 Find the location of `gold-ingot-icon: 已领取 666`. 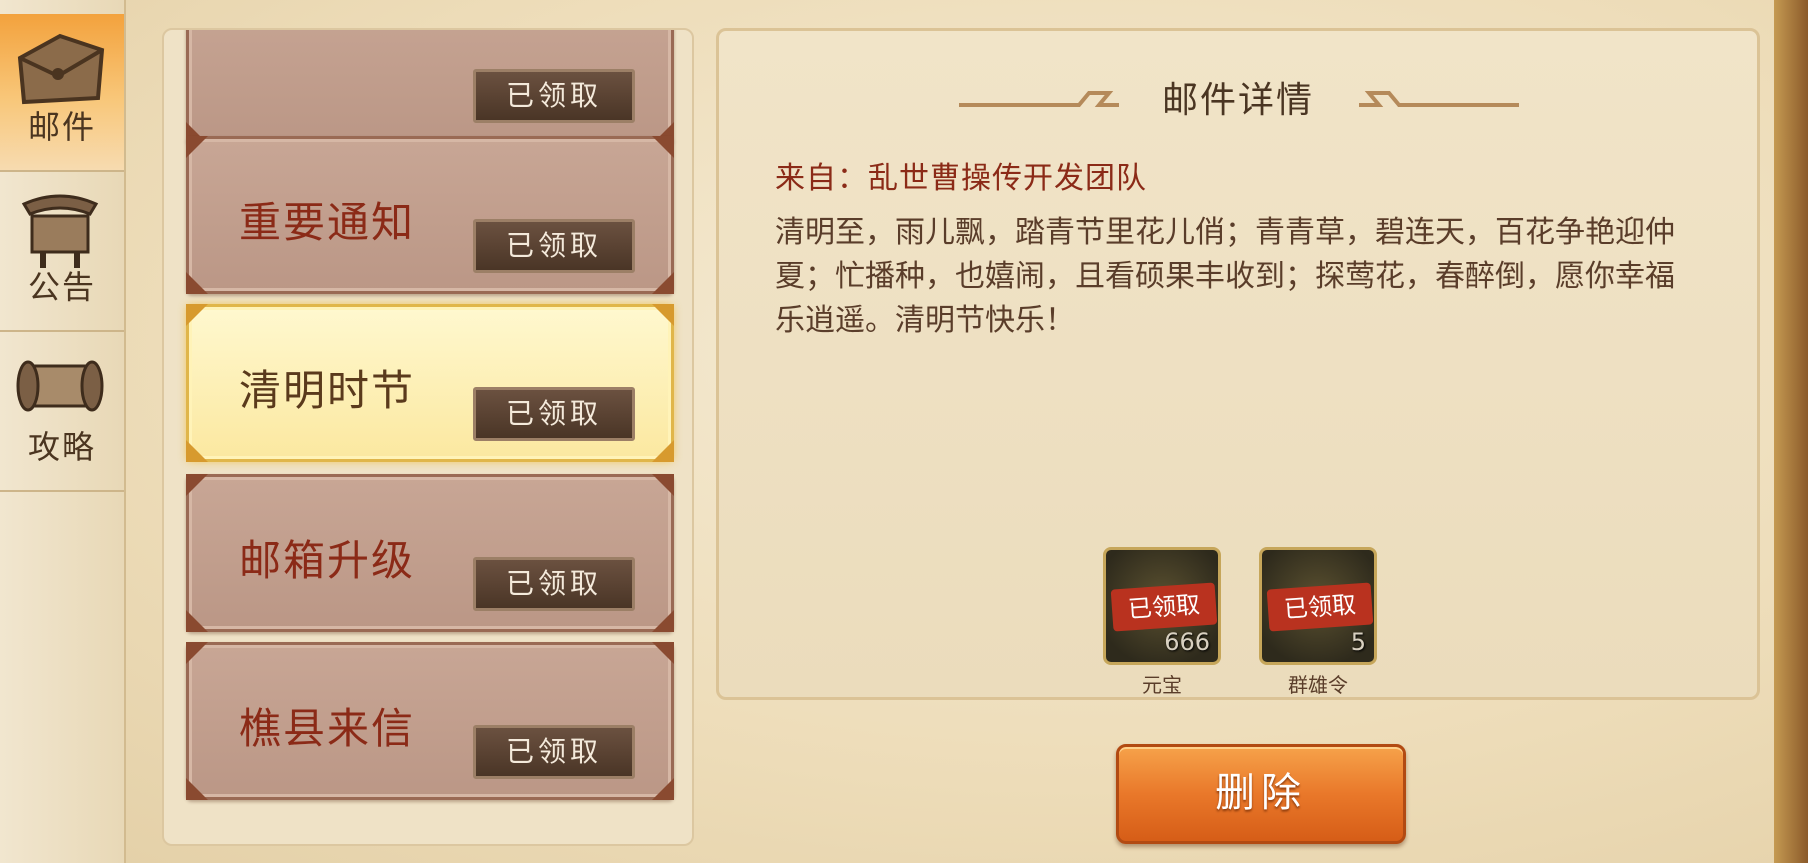

gold-ingot-icon: 已领取 666 is located at coordinates (1162, 606).